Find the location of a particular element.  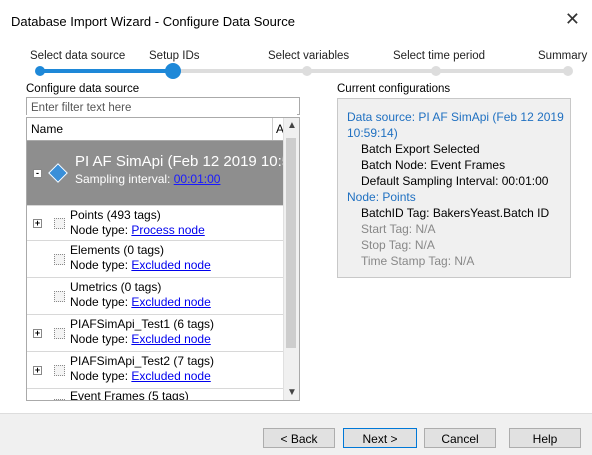

scrollbar-thumb is located at coordinates (291, 243).